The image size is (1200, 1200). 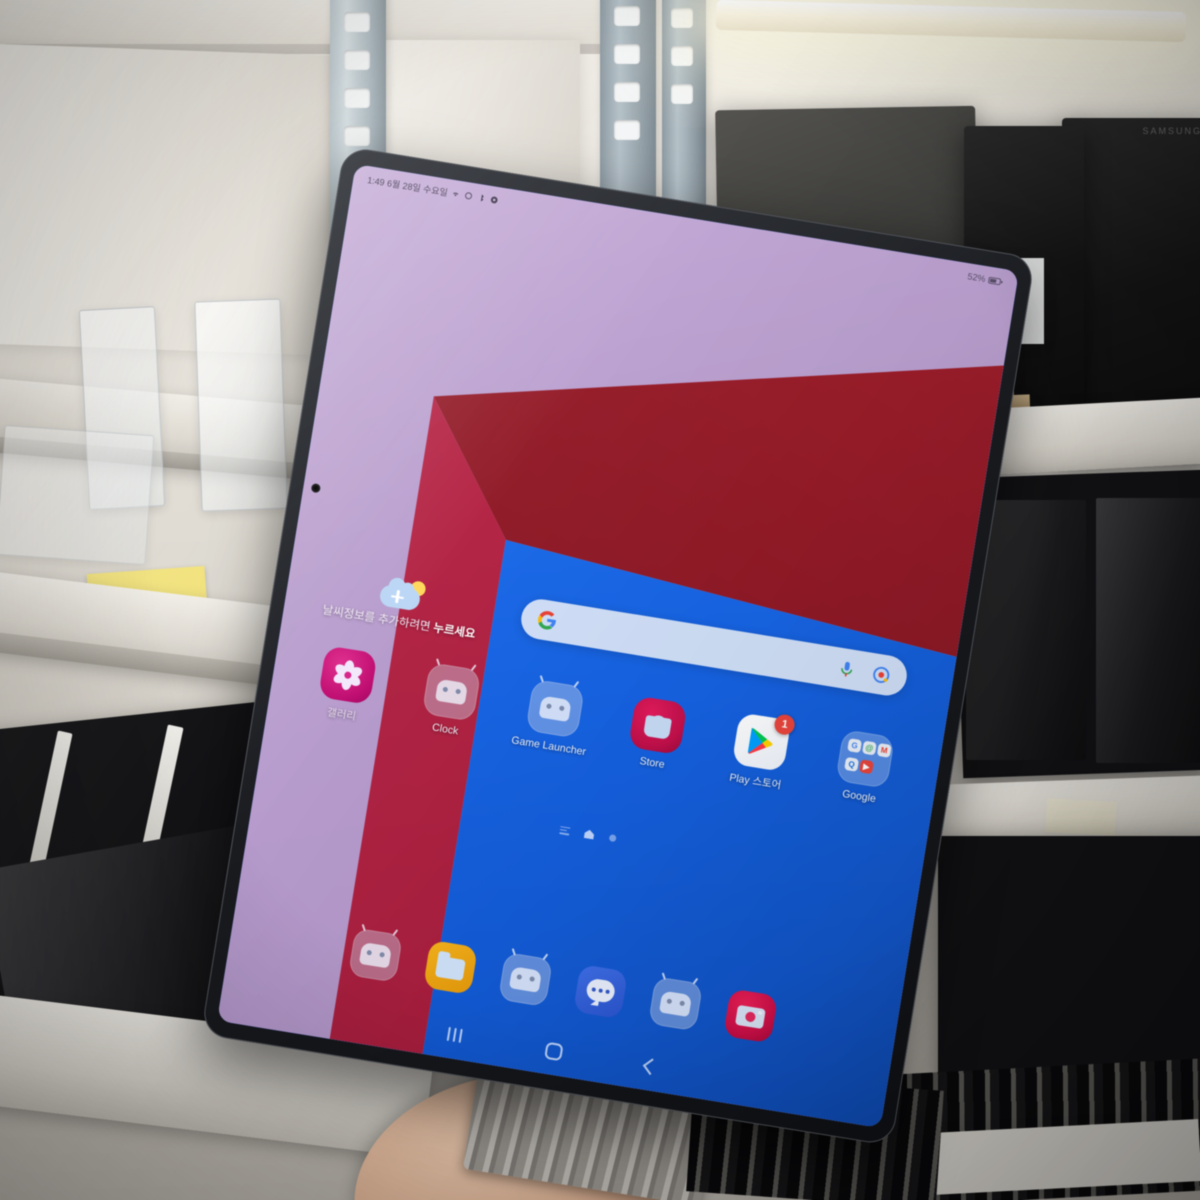 I want to click on phone-placeholder-icon, so click(x=375, y=953).